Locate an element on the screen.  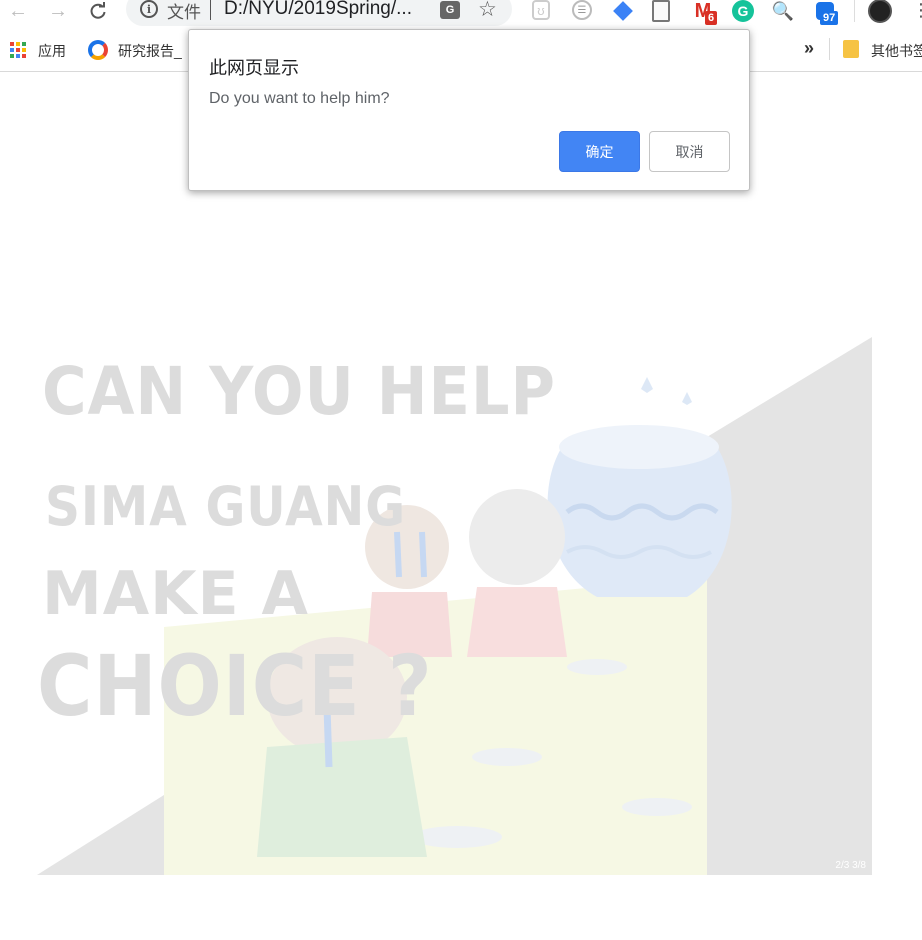
reload-button is located at coordinates (98, 11).